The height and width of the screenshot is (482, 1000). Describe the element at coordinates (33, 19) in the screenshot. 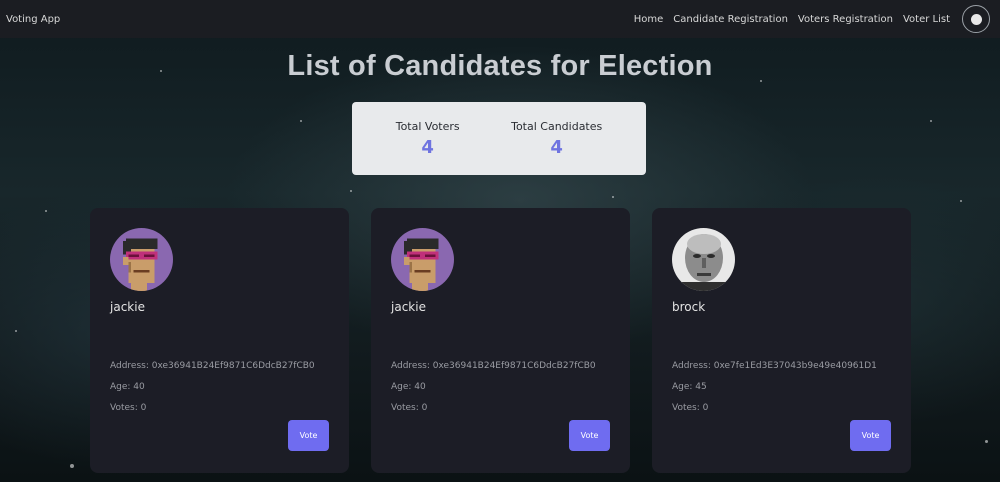

I see `brand-logo: Voting App` at that location.